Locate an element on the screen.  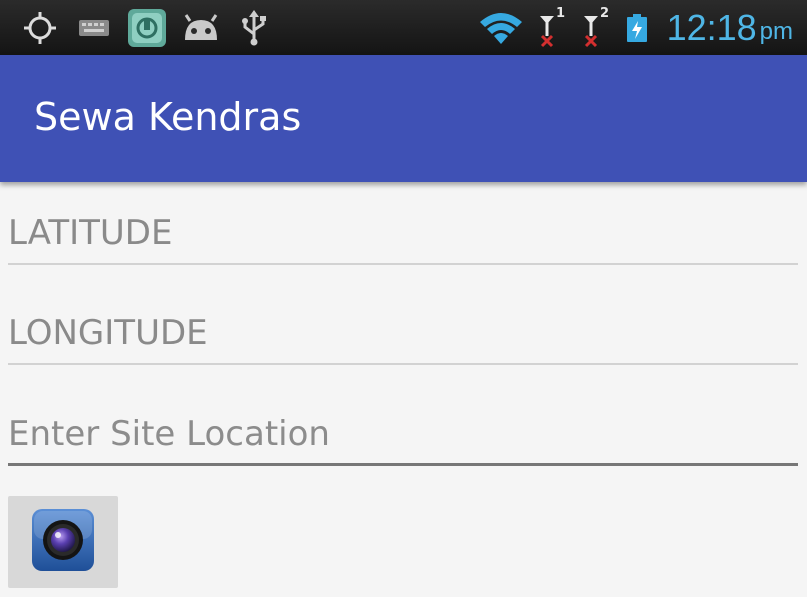
sim1-label: 1 is located at coordinates (561, 13).